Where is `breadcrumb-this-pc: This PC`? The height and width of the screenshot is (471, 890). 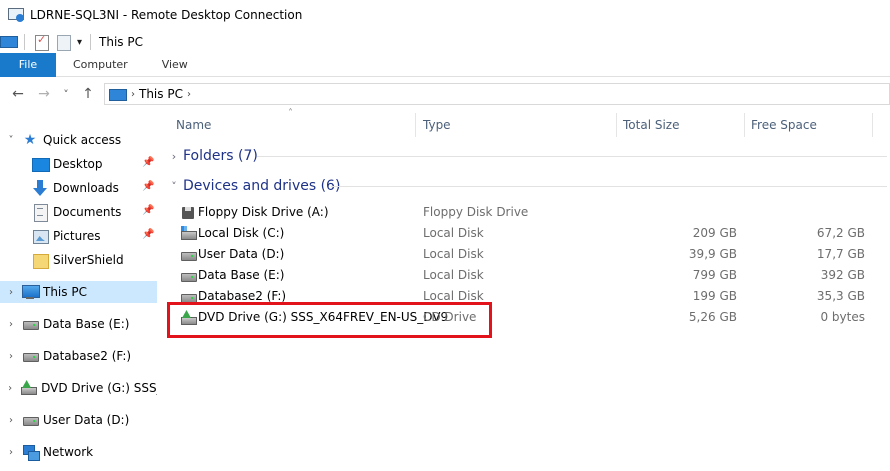 breadcrumb-this-pc: This PC is located at coordinates (161, 94).